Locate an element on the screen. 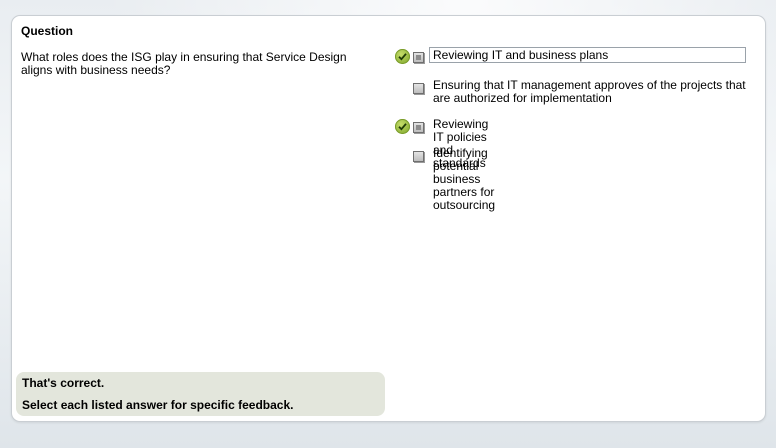 The height and width of the screenshot is (448, 776). answer-option-1: Reviewing IT and business plans is located at coordinates (574, 56).